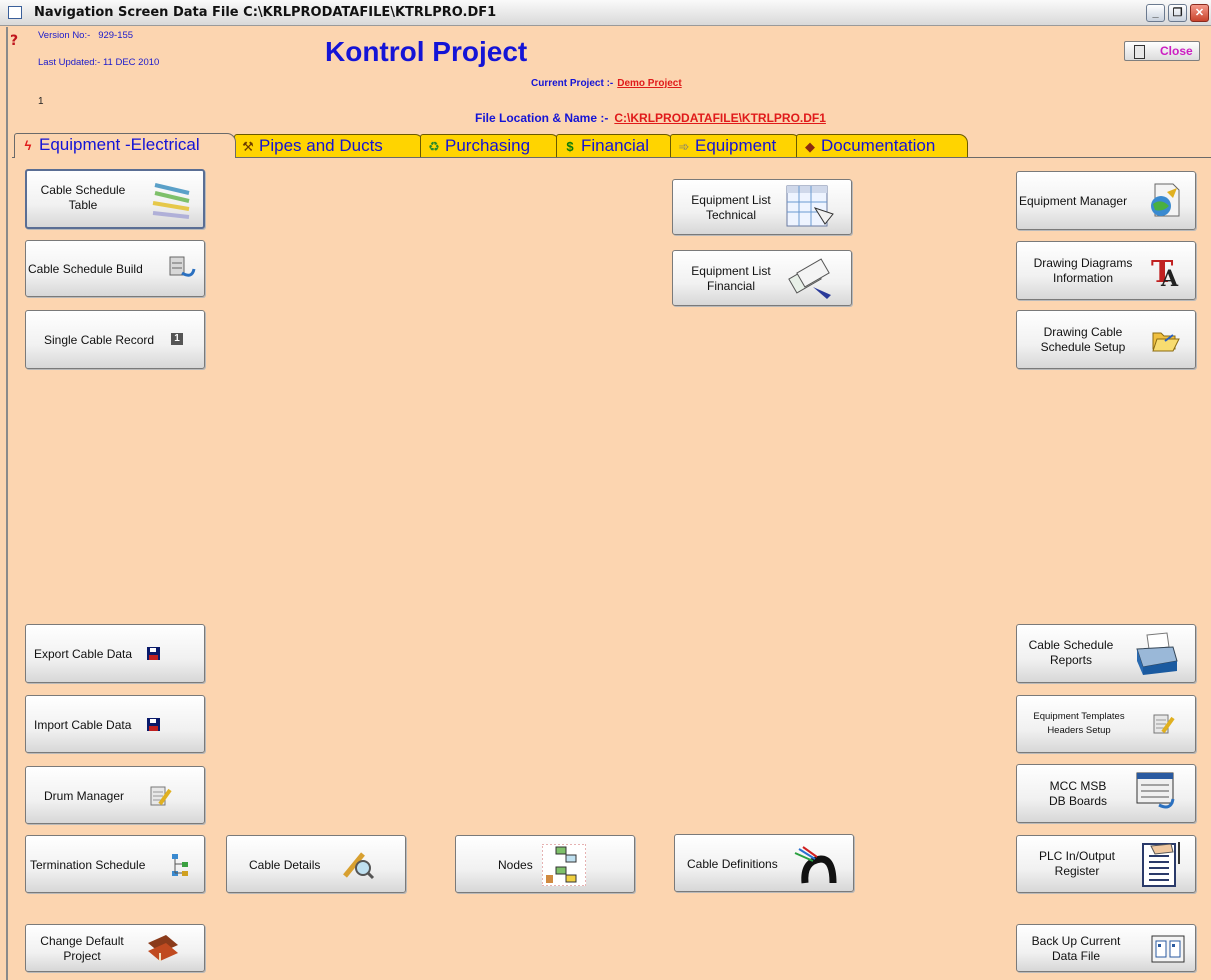 This screenshot has height=980, width=1211. I want to click on lightning-icon: ϟ, so click(28, 145).